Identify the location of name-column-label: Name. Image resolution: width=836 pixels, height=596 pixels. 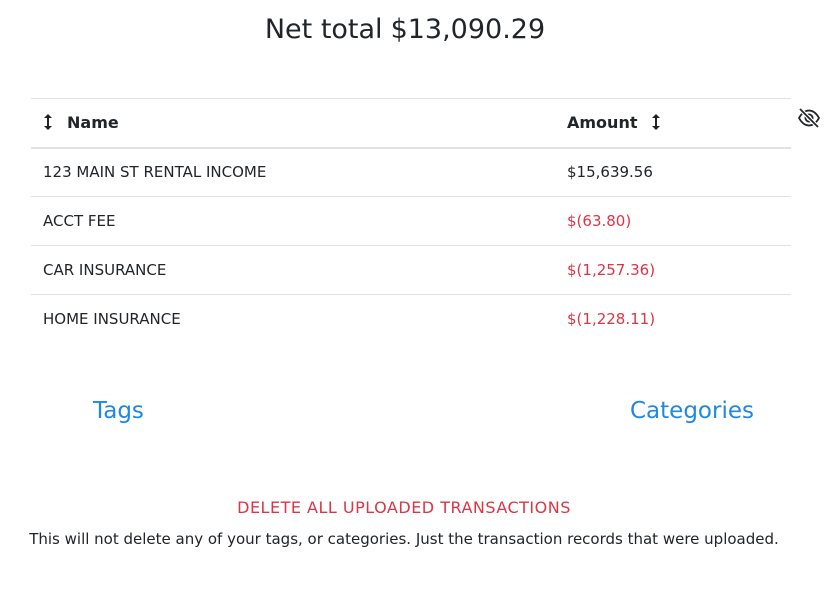
(93, 123).